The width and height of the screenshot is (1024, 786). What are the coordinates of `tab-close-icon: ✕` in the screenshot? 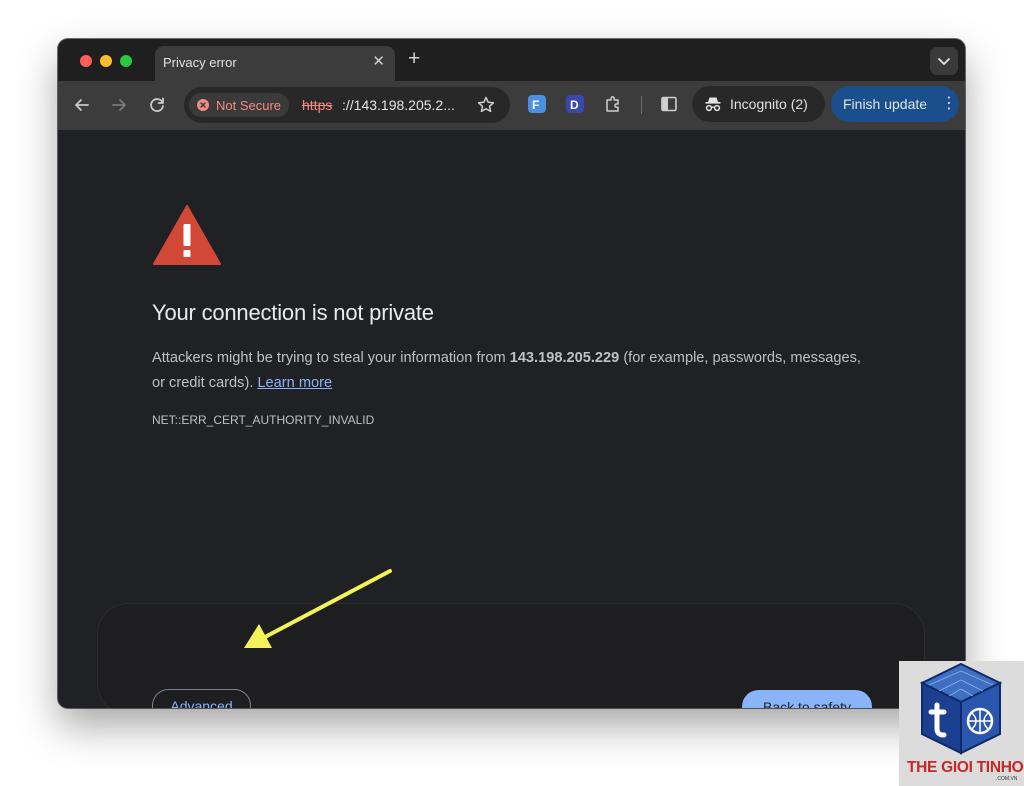 It's located at (378, 62).